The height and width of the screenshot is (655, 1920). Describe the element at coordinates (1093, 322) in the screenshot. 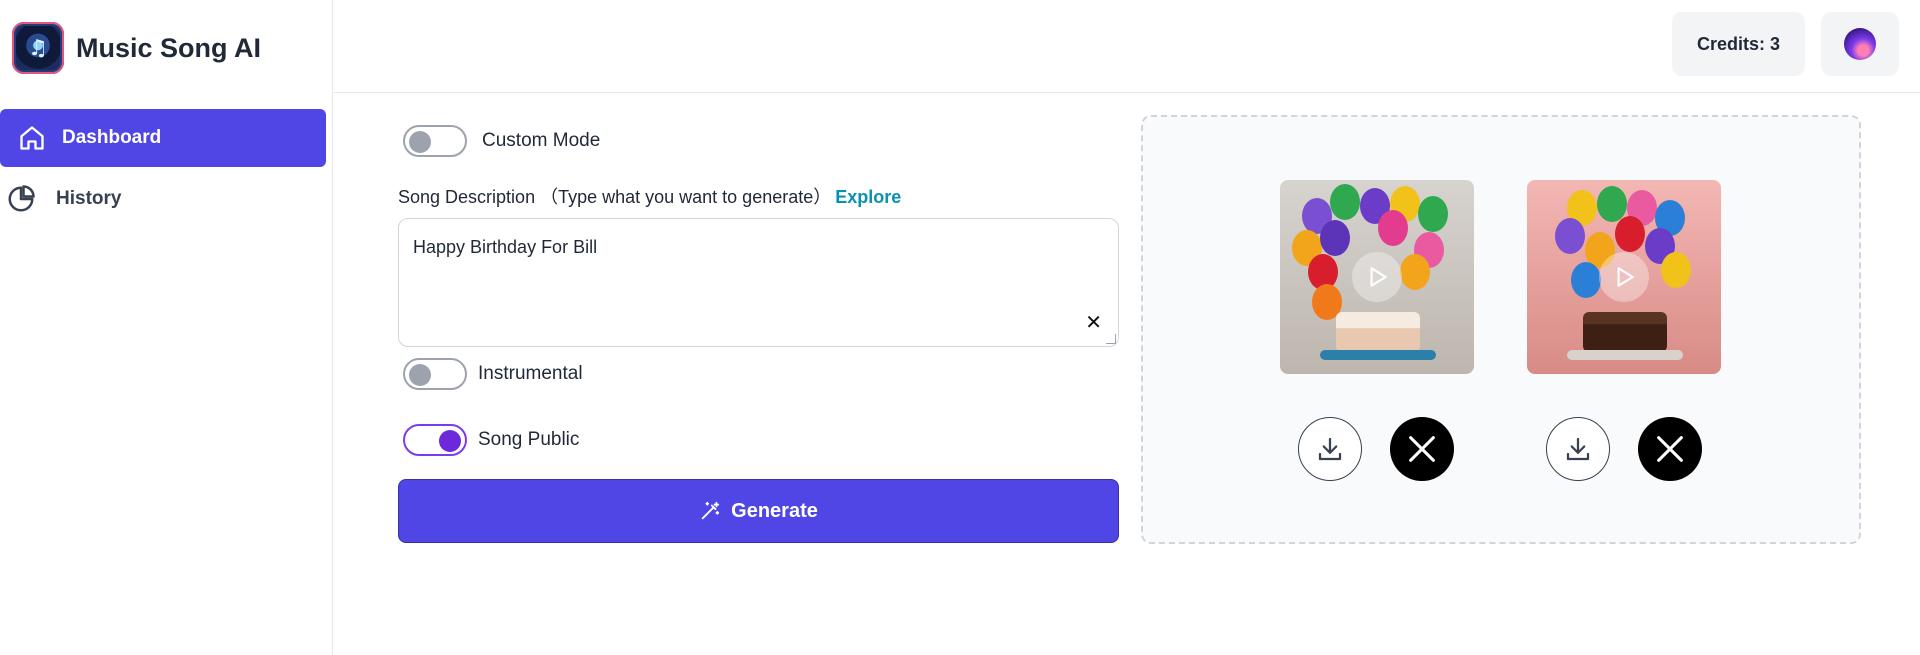

I see `clear-icon: ✕` at that location.